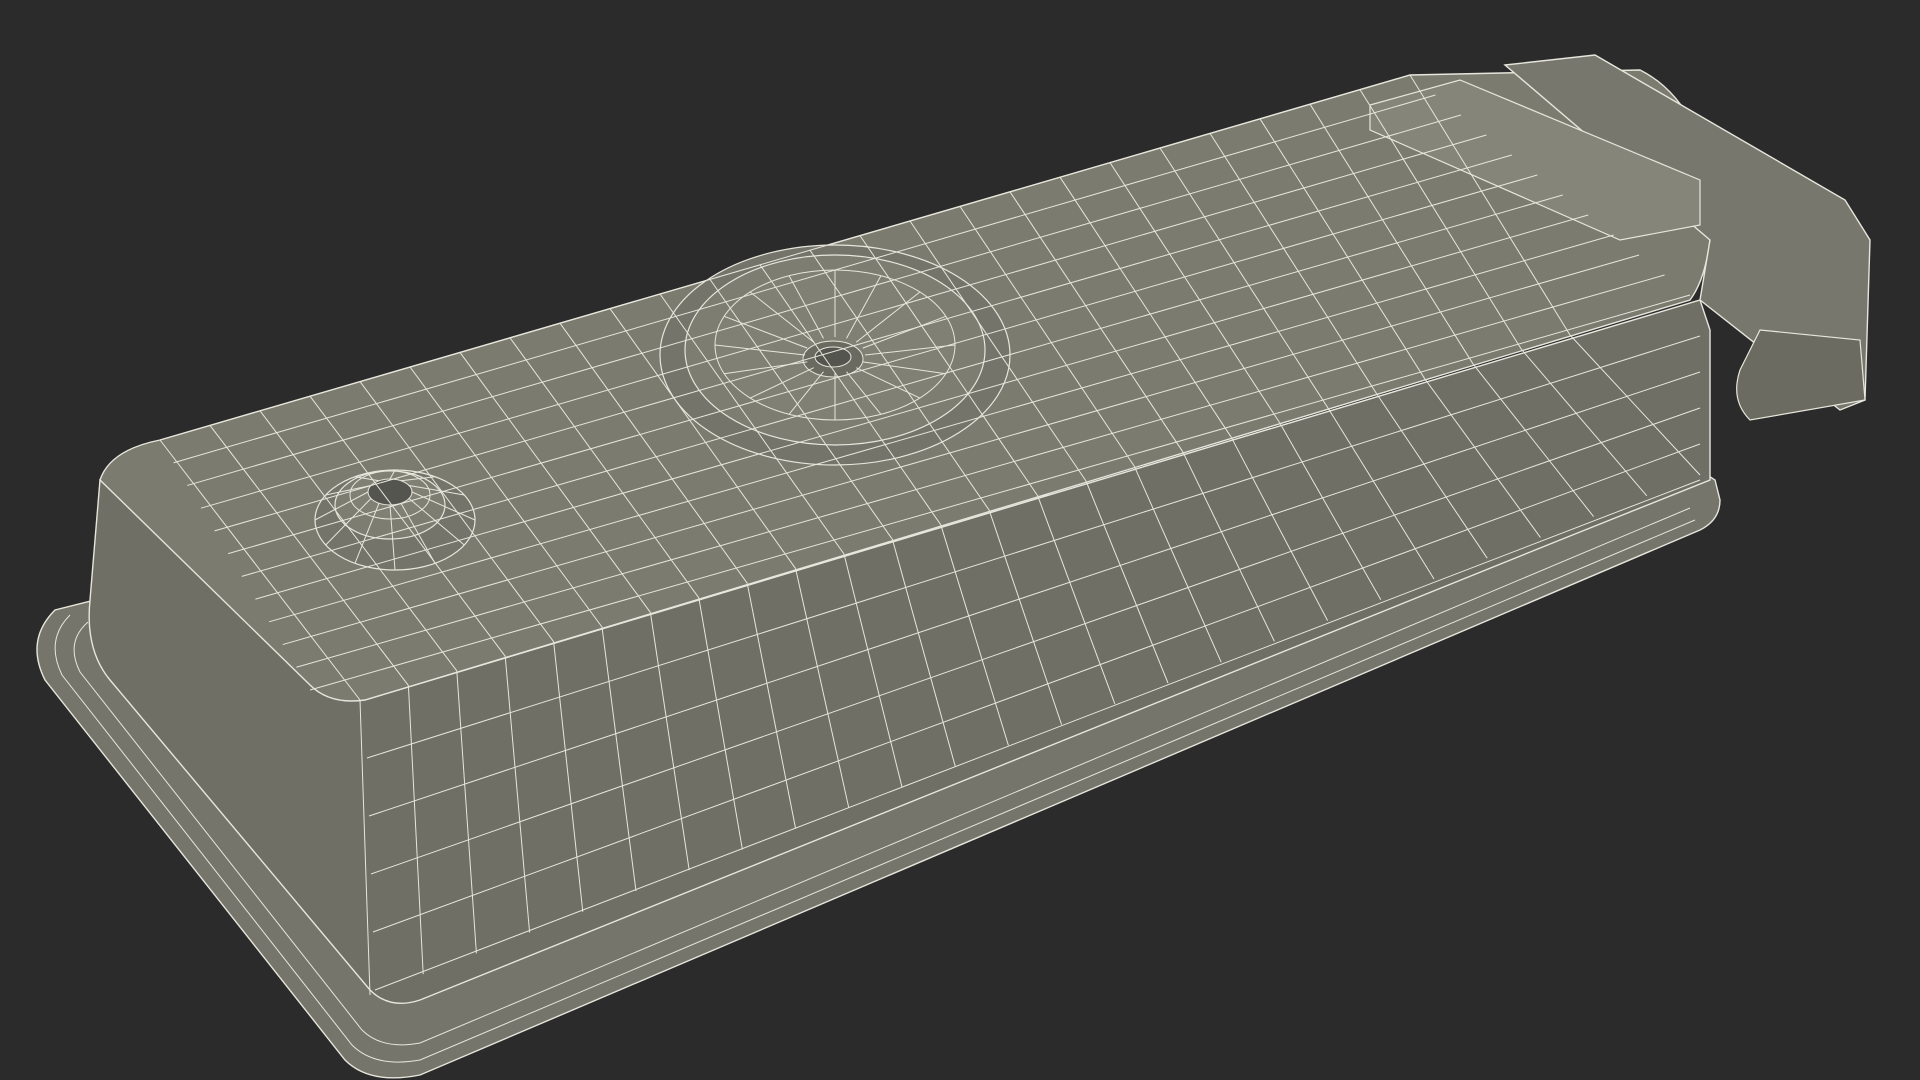 The width and height of the screenshot is (1920, 1080). I want to click on small-boss, so click(395, 520).